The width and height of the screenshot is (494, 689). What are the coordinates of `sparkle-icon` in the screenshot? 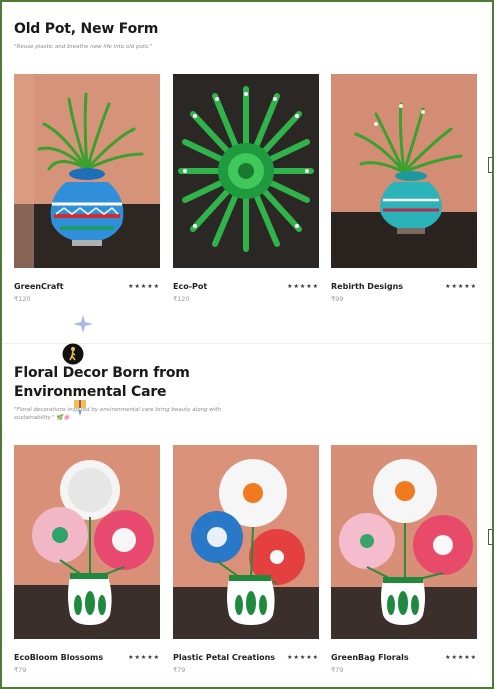 It's located at (83, 326).